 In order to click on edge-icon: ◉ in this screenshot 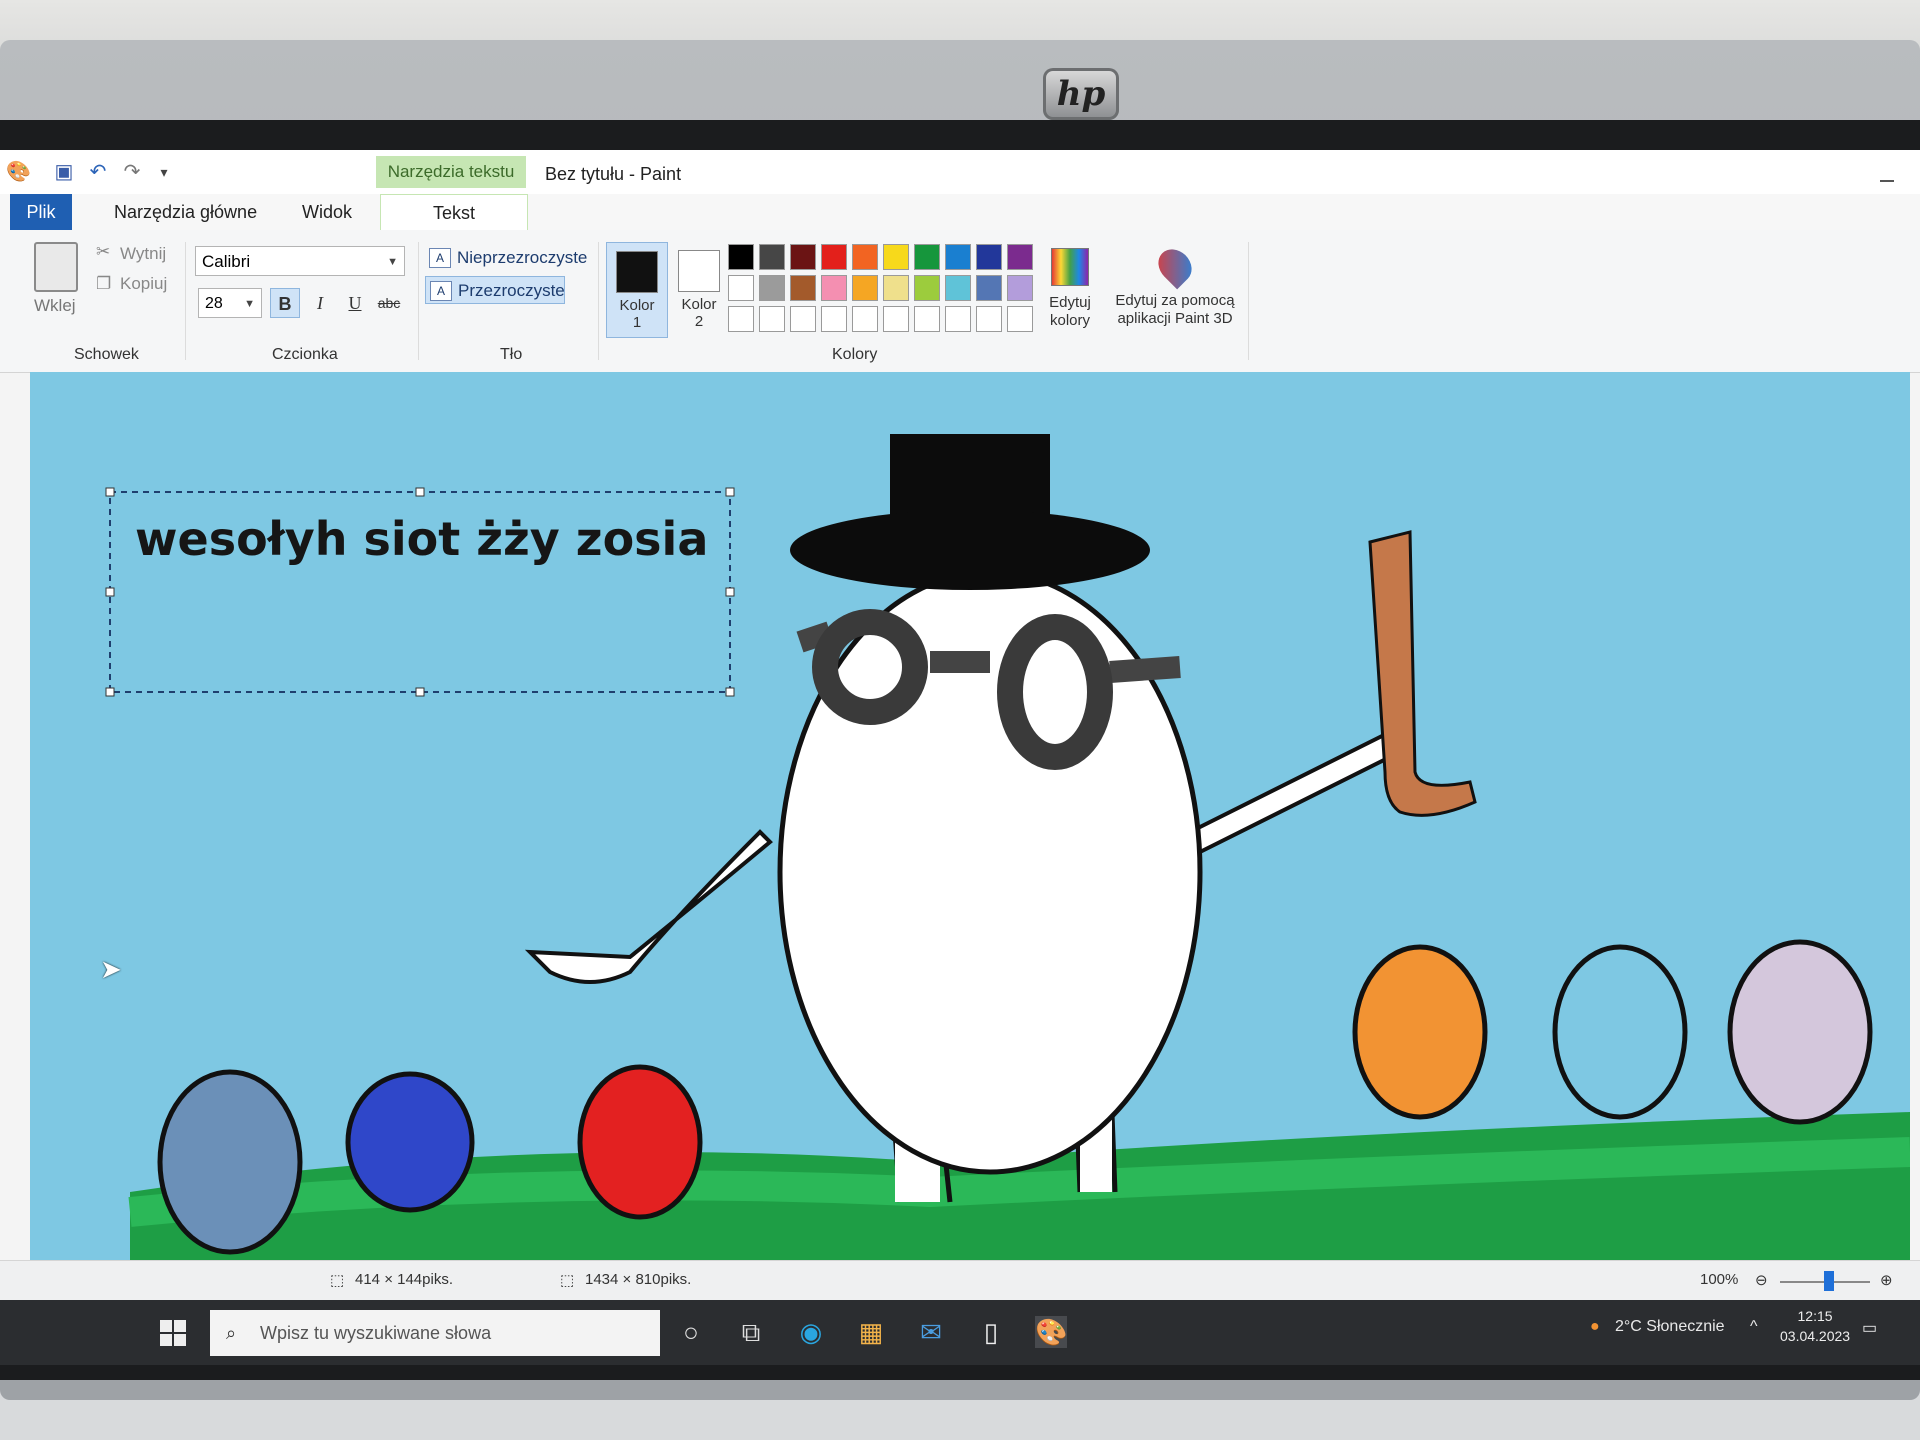, I will do `click(811, 1332)`.